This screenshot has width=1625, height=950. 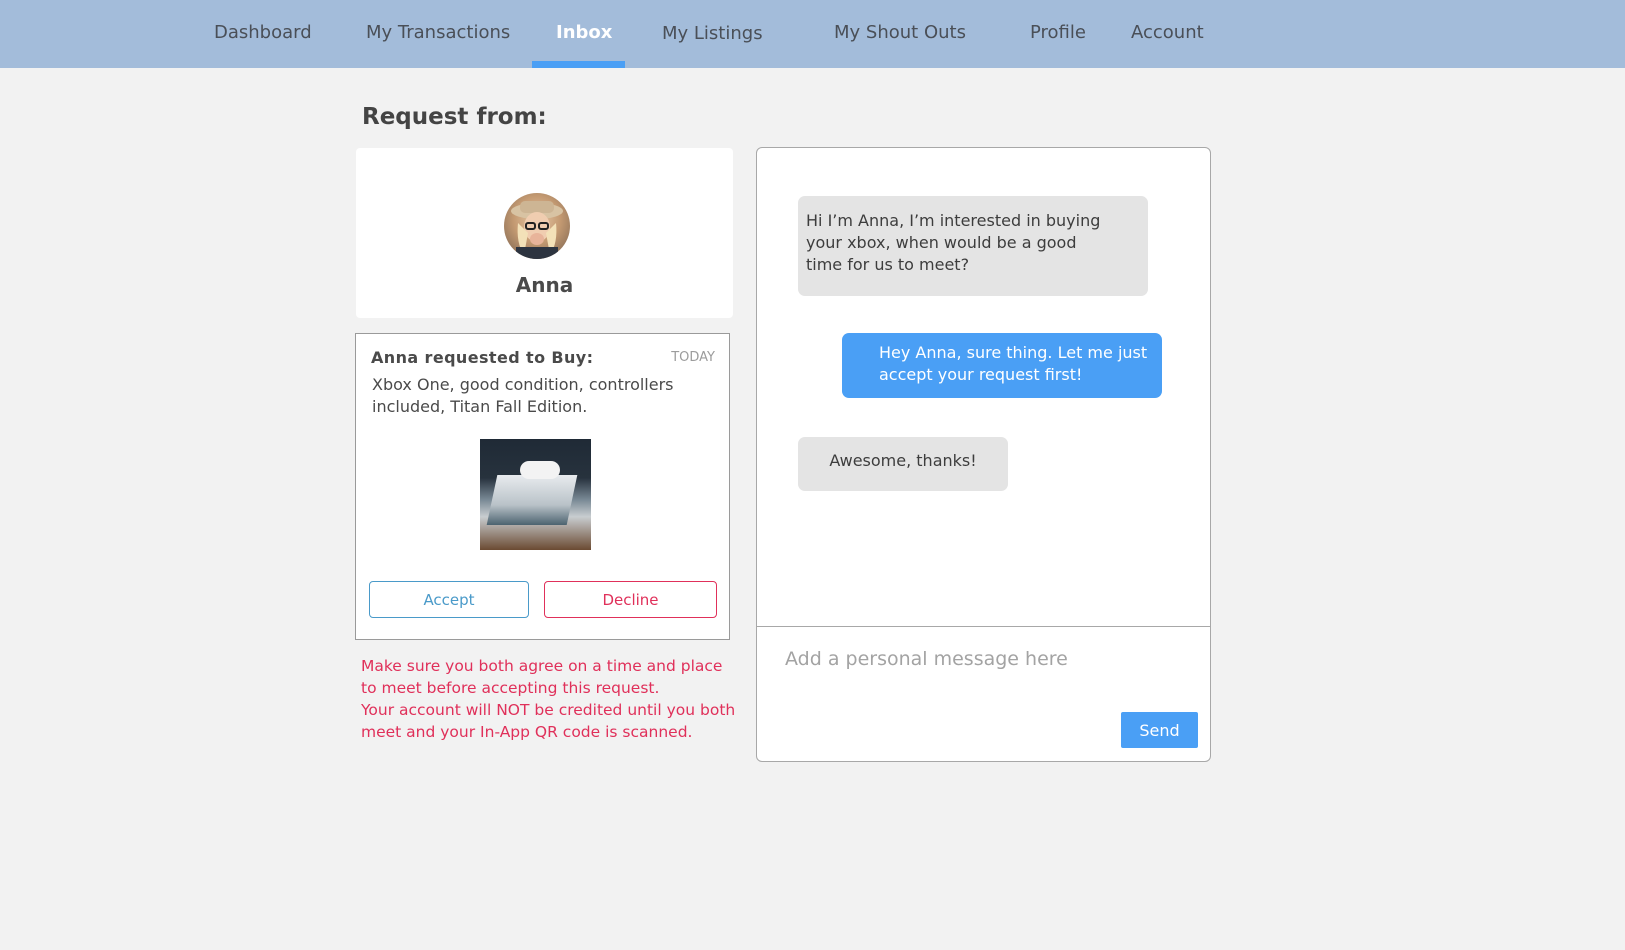 What do you see at coordinates (540, 470) in the screenshot?
I see `controller-shape` at bounding box center [540, 470].